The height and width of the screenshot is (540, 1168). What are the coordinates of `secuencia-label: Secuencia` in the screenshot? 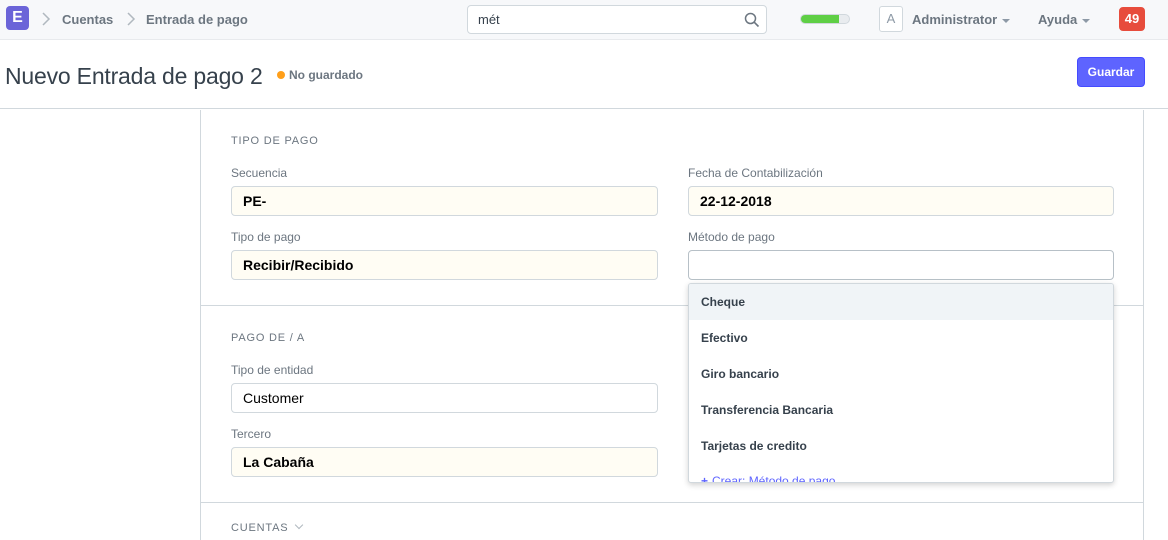 It's located at (259, 173).